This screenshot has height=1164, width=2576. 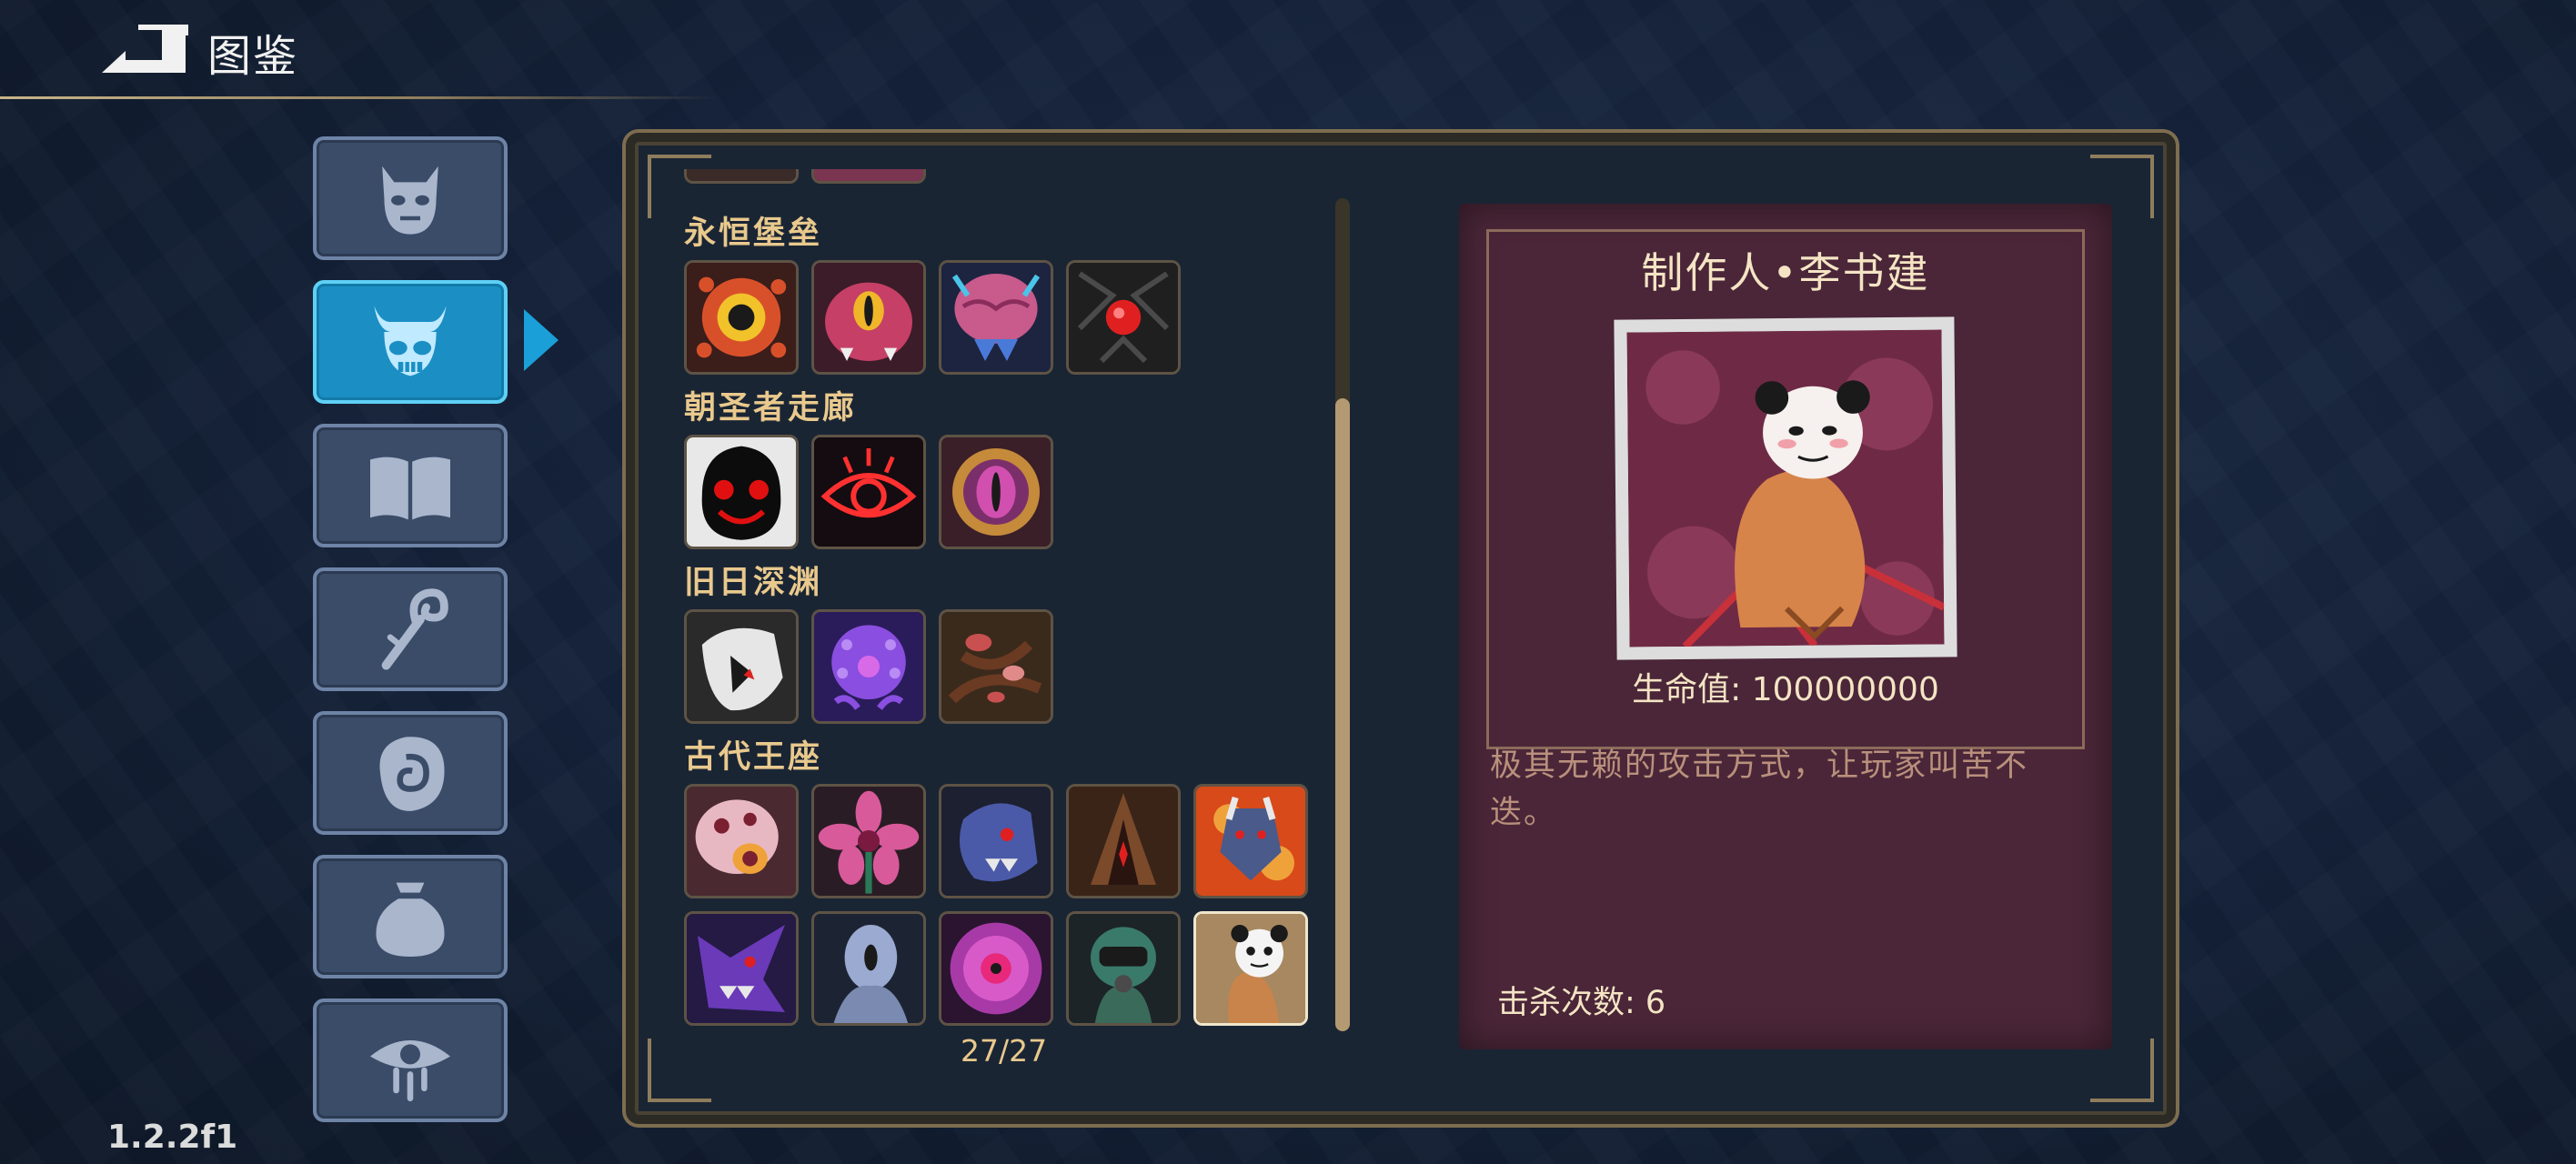 I want to click on list-scrollbar, so click(x=1342, y=615).